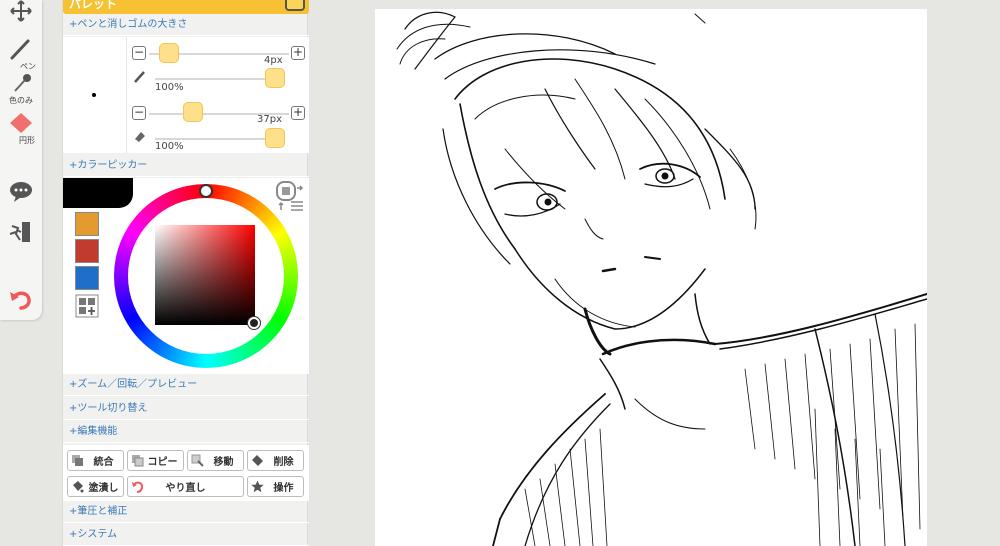 This screenshot has height=546, width=1000. Describe the element at coordinates (162, 462) in the screenshot. I see `copy-label: コピー` at that location.